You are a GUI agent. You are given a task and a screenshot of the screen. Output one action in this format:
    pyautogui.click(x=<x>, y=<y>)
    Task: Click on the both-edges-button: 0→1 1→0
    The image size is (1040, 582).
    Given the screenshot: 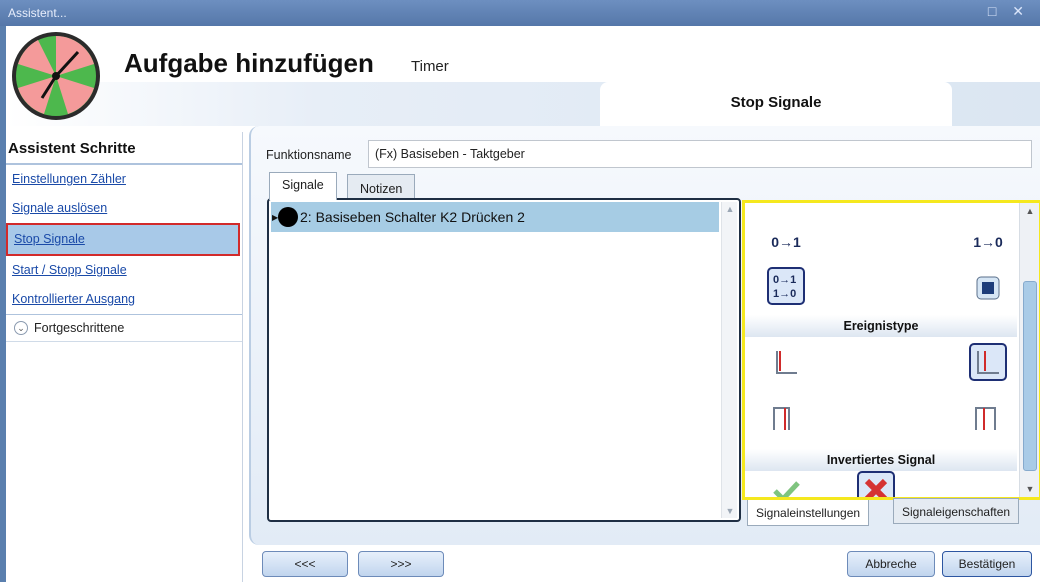 What is the action you would take?
    pyautogui.click(x=786, y=286)
    